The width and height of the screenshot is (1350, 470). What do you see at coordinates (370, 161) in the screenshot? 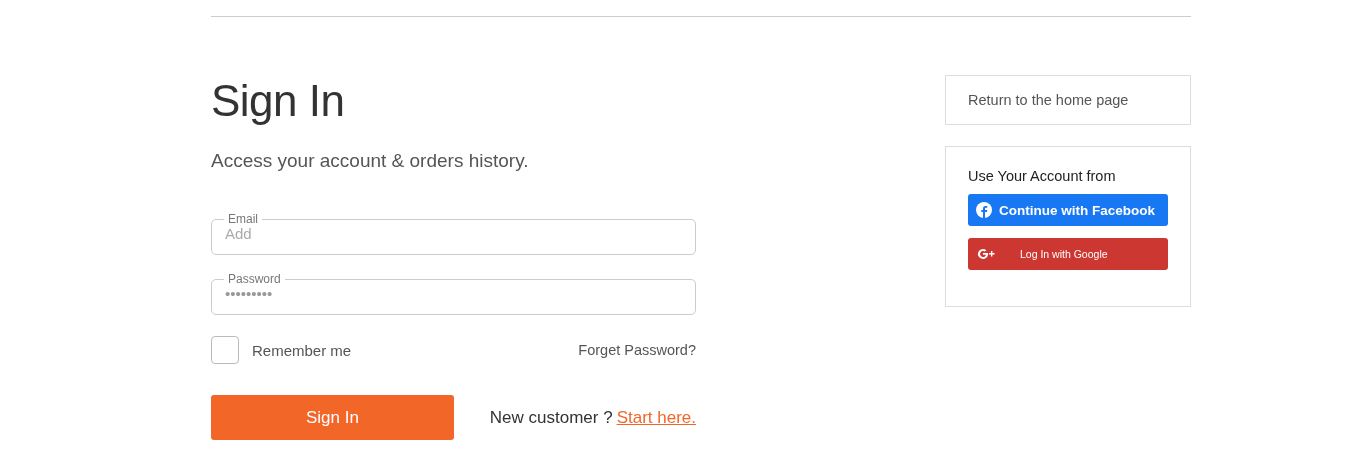
I see `subtitle: Access your account & orders history.` at bounding box center [370, 161].